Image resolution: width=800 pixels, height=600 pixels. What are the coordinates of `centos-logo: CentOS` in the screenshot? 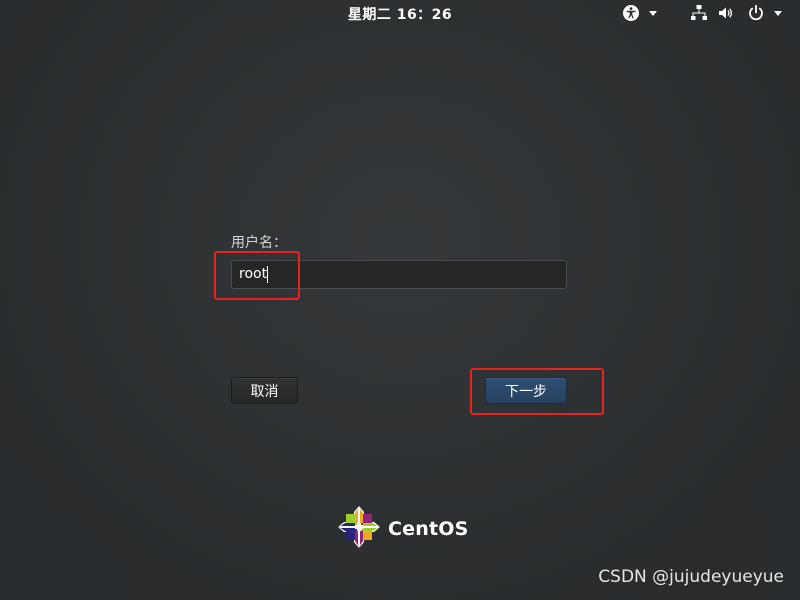 It's located at (402, 529).